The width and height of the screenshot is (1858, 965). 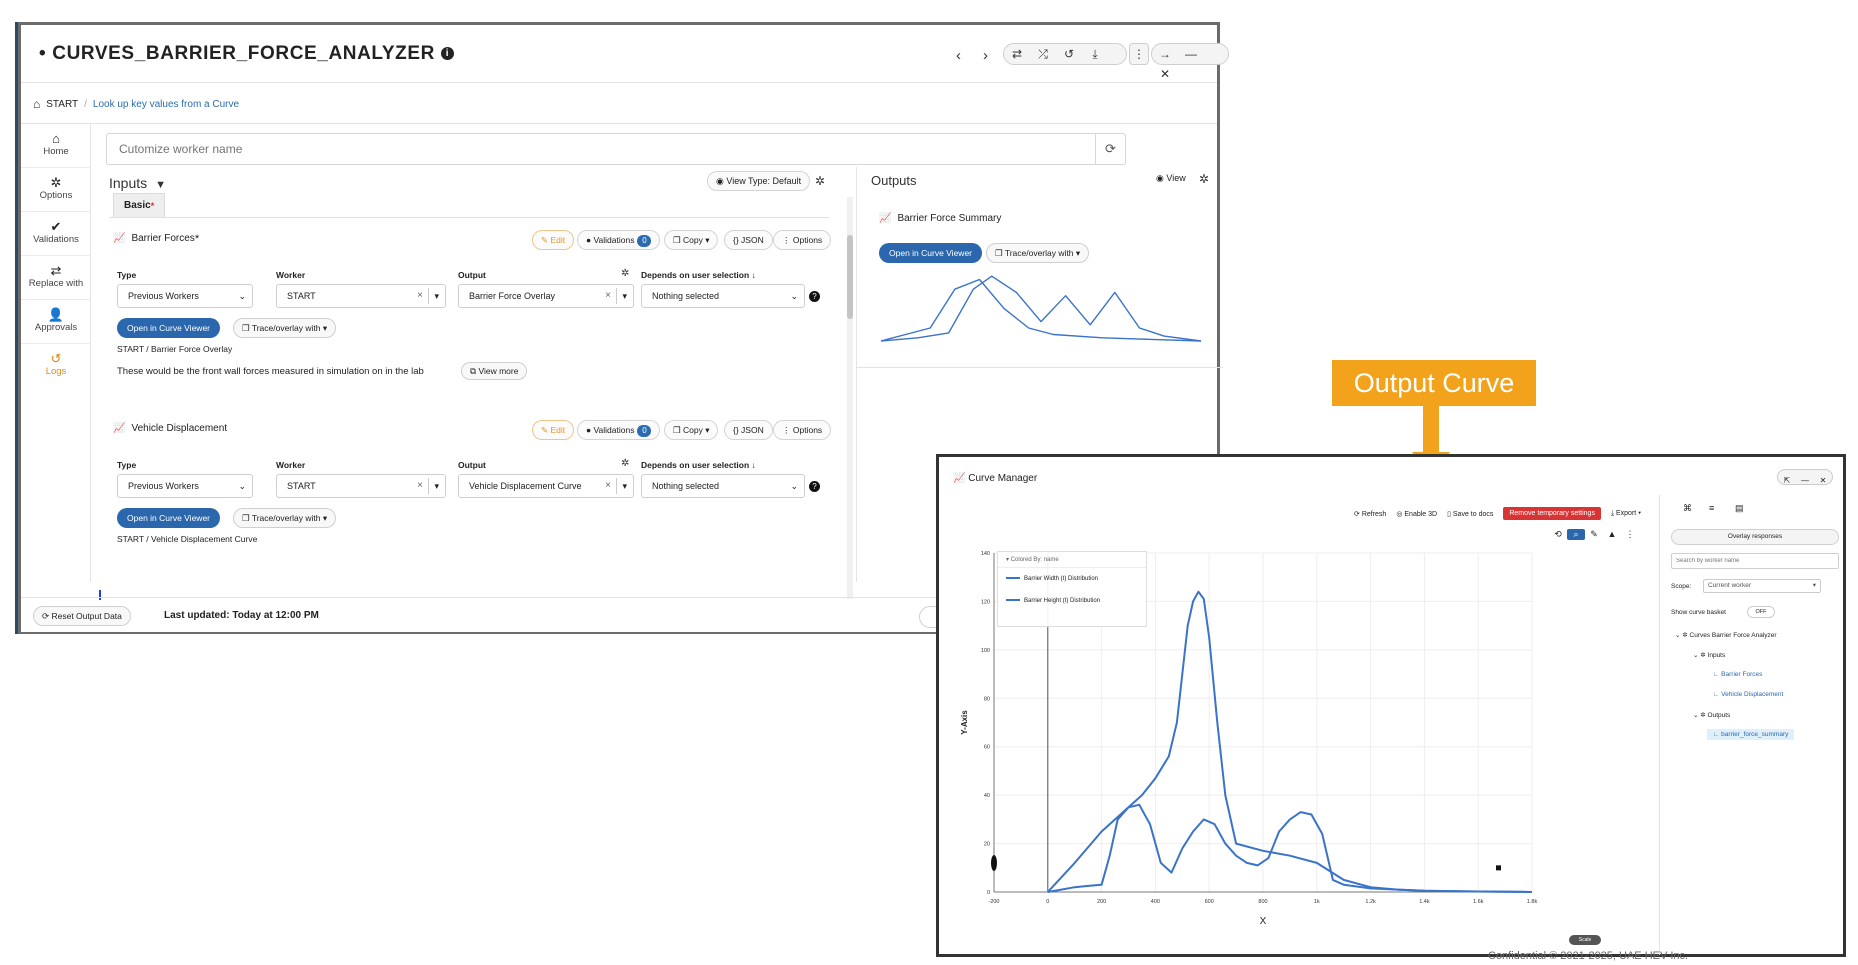 I want to click on triangle-icon: ▲, so click(x=1612, y=534).